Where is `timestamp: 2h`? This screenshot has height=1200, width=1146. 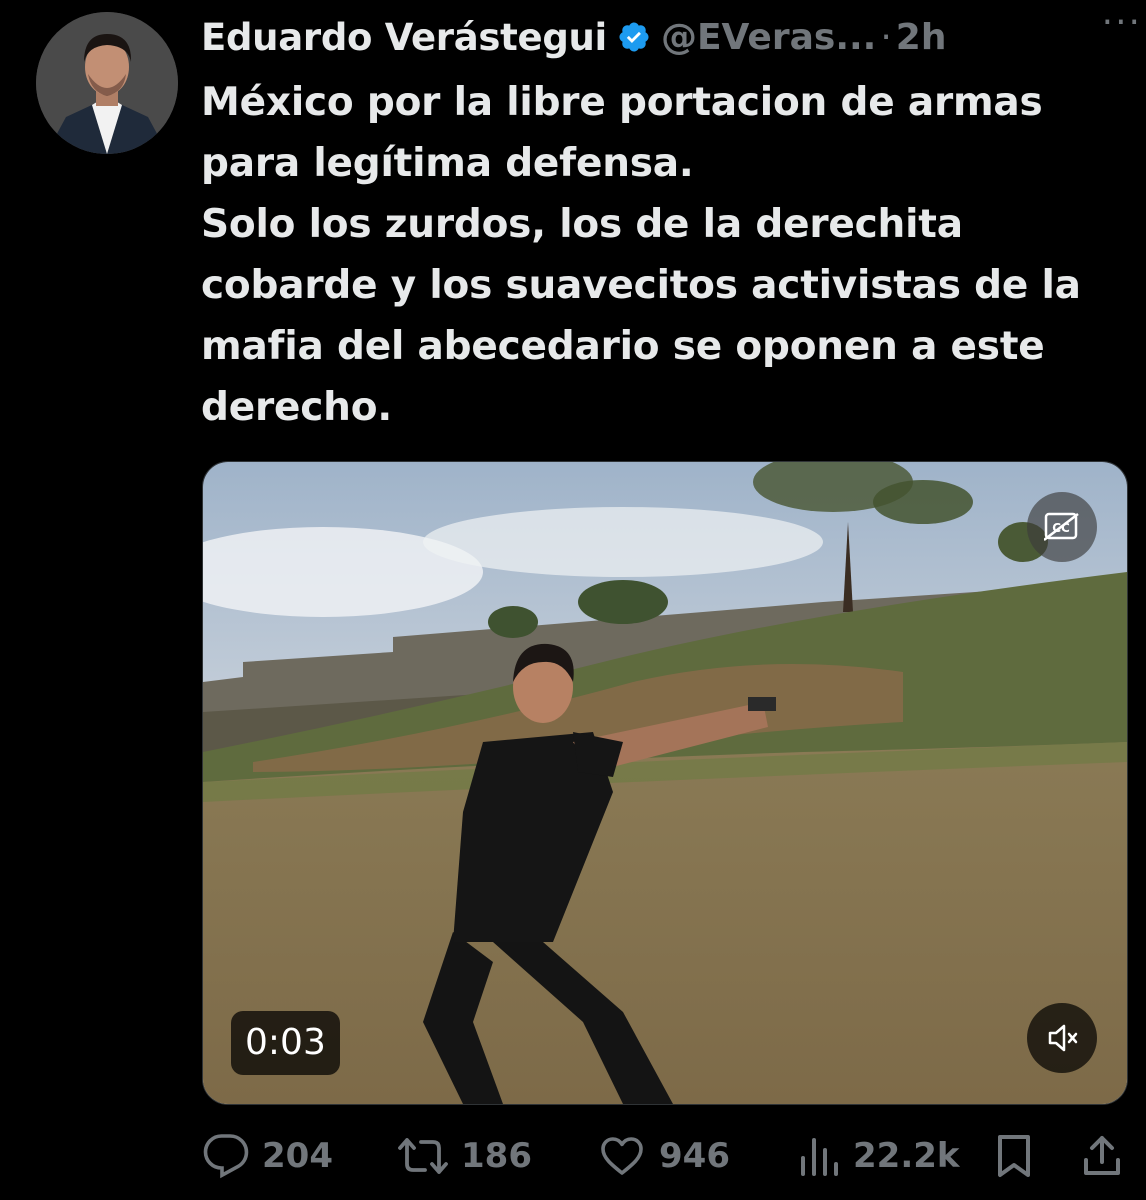 timestamp: 2h is located at coordinates (921, 37).